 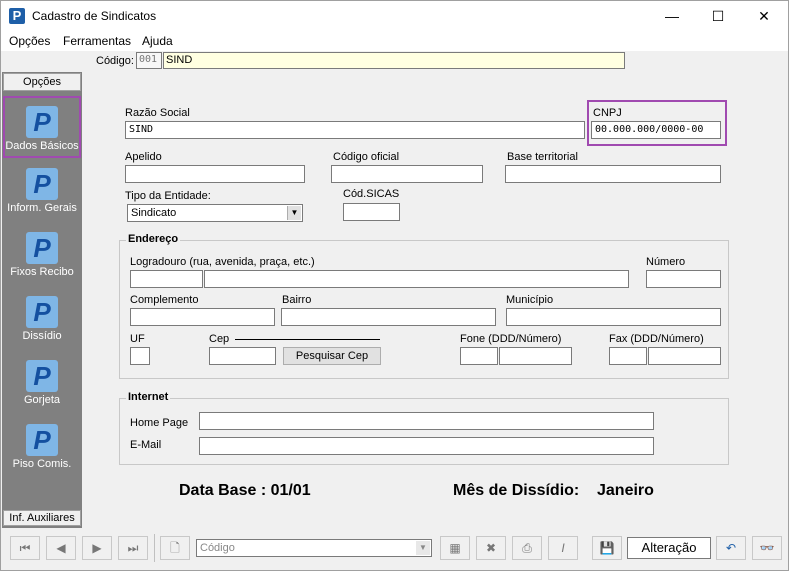 I want to click on mes-dissidio-label: Mês de Dissídio:, so click(x=516, y=490).